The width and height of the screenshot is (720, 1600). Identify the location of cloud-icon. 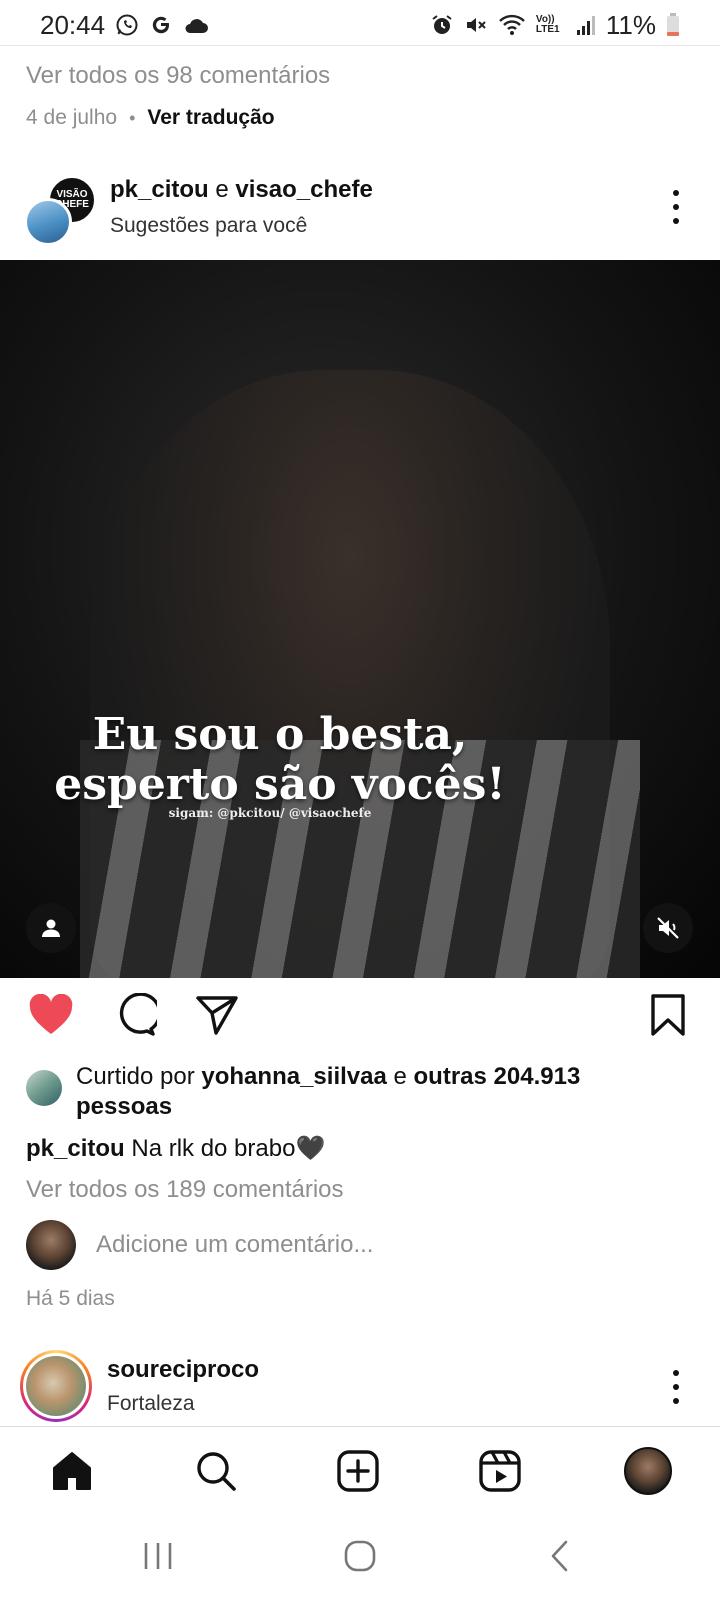
(196, 25).